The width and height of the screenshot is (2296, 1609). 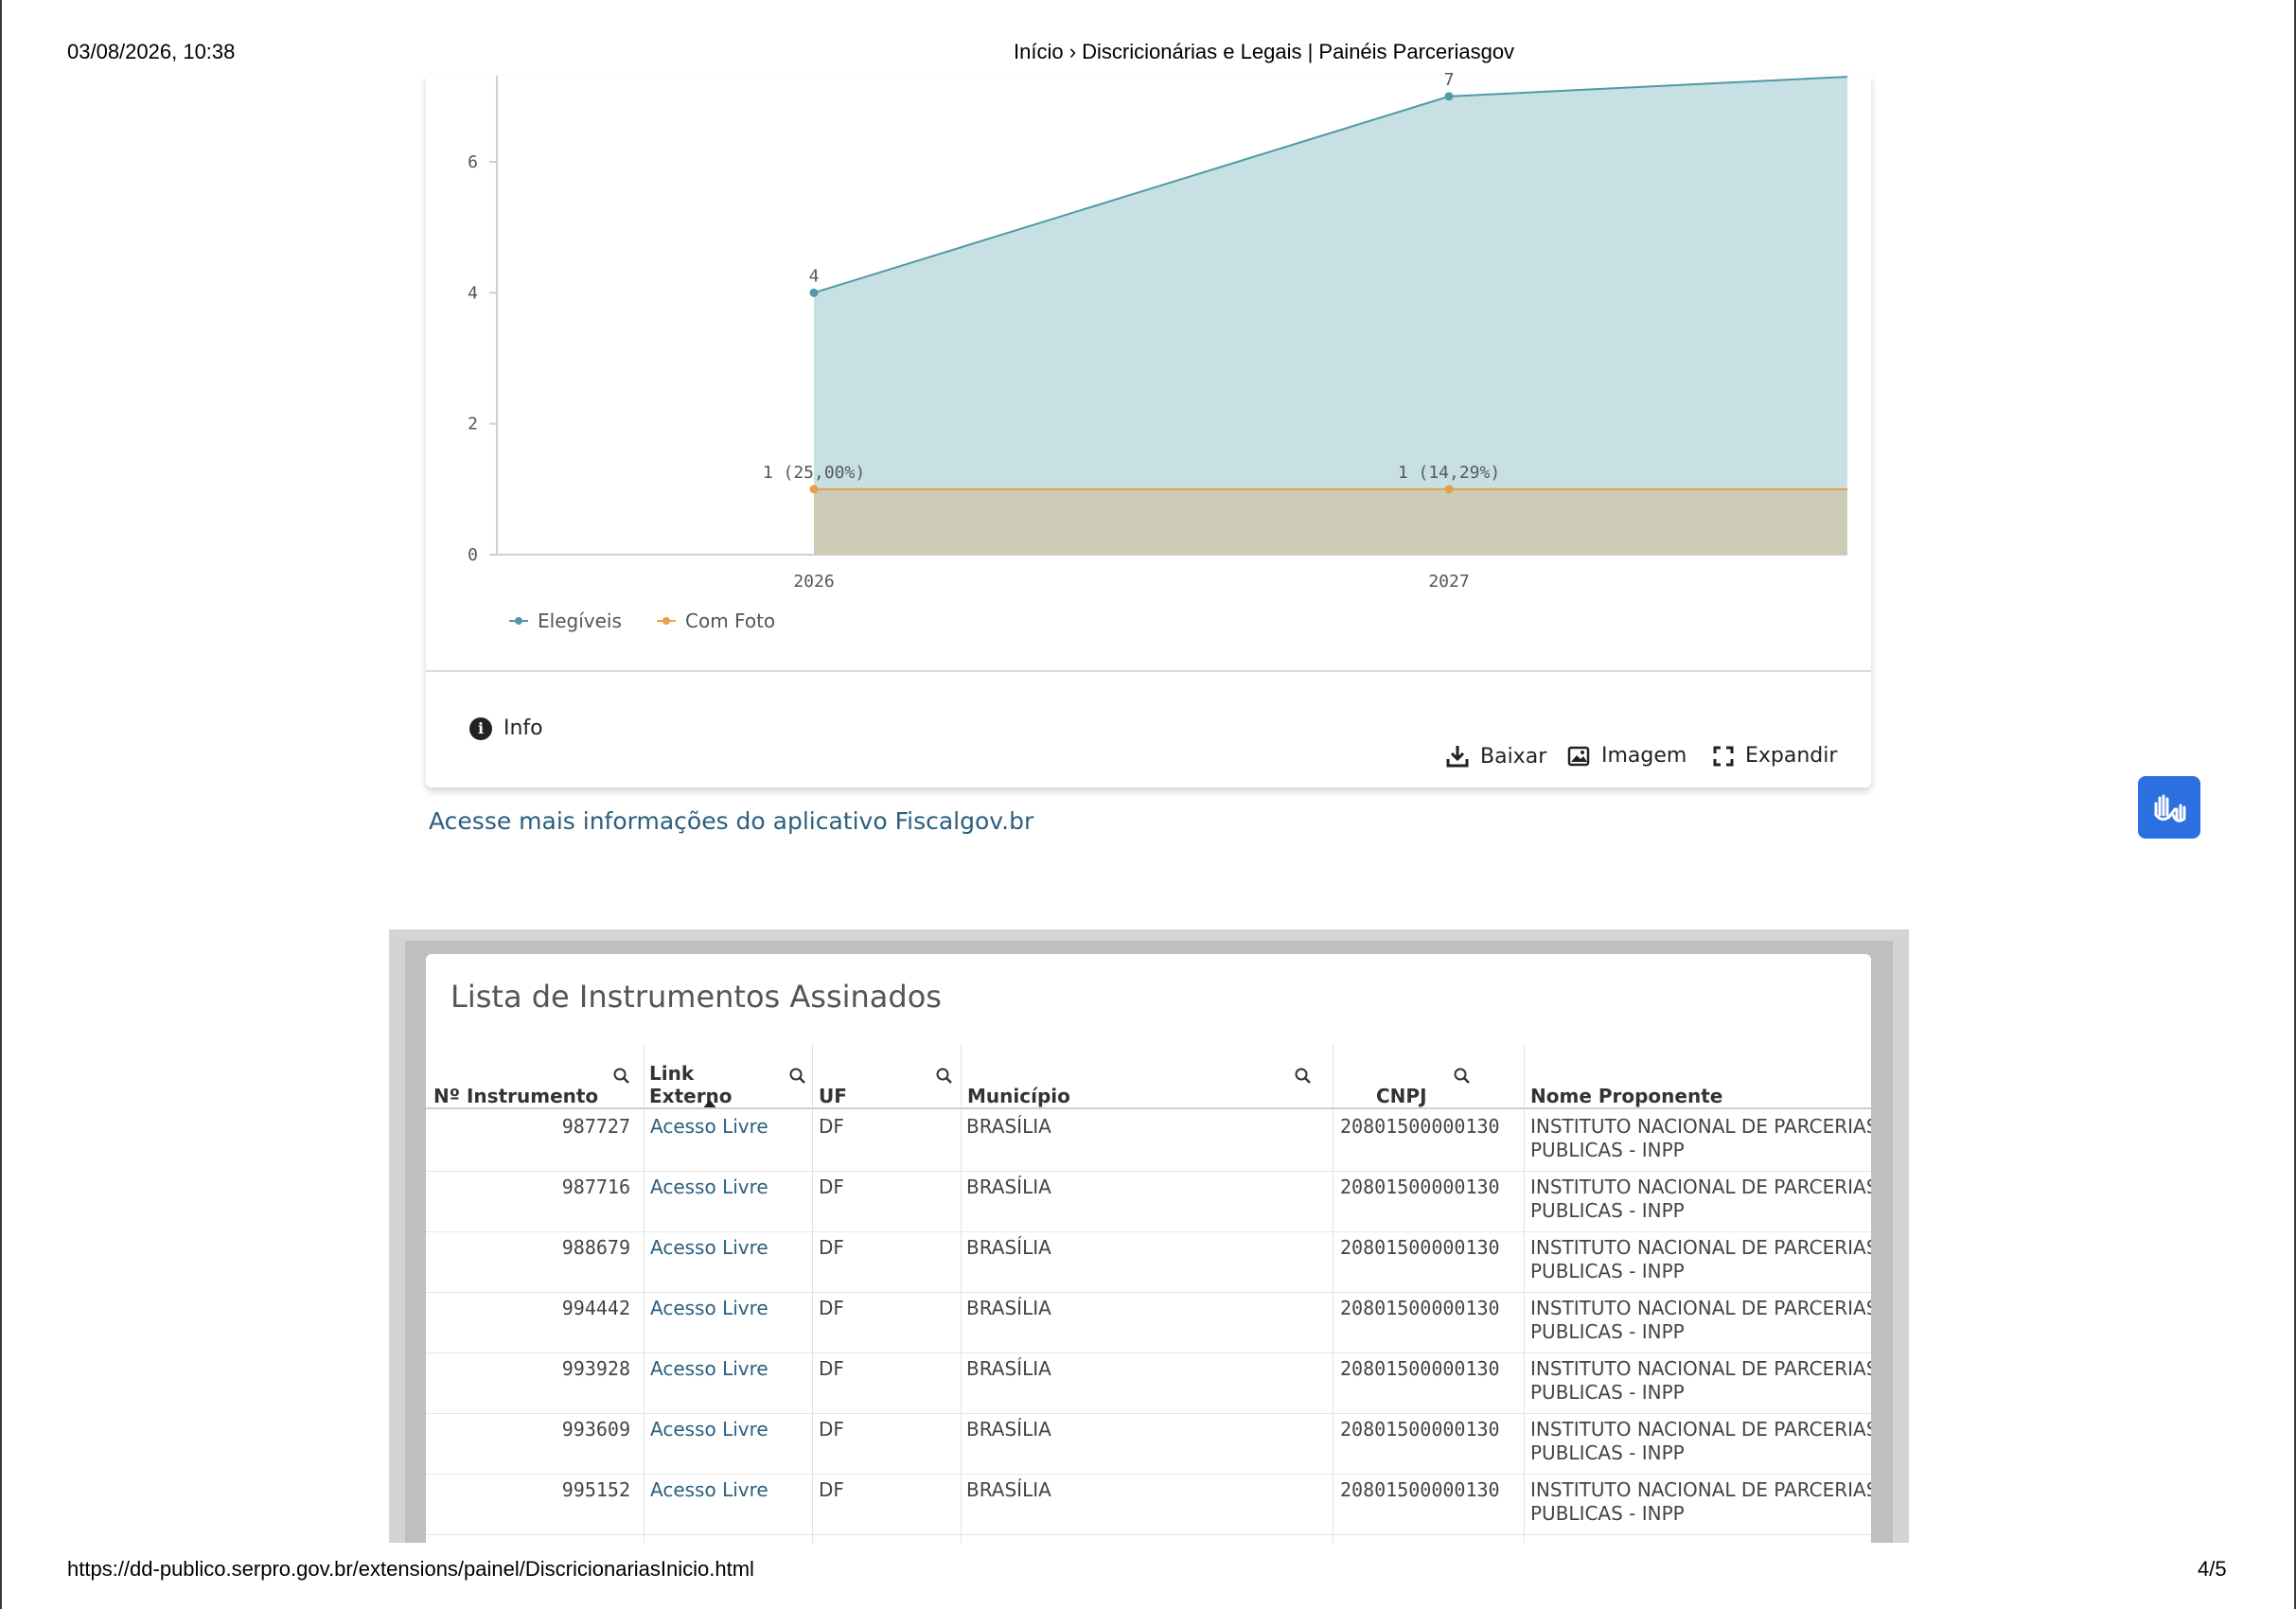 I want to click on legend-label-elegiveis: Elegíveis, so click(x=580, y=621).